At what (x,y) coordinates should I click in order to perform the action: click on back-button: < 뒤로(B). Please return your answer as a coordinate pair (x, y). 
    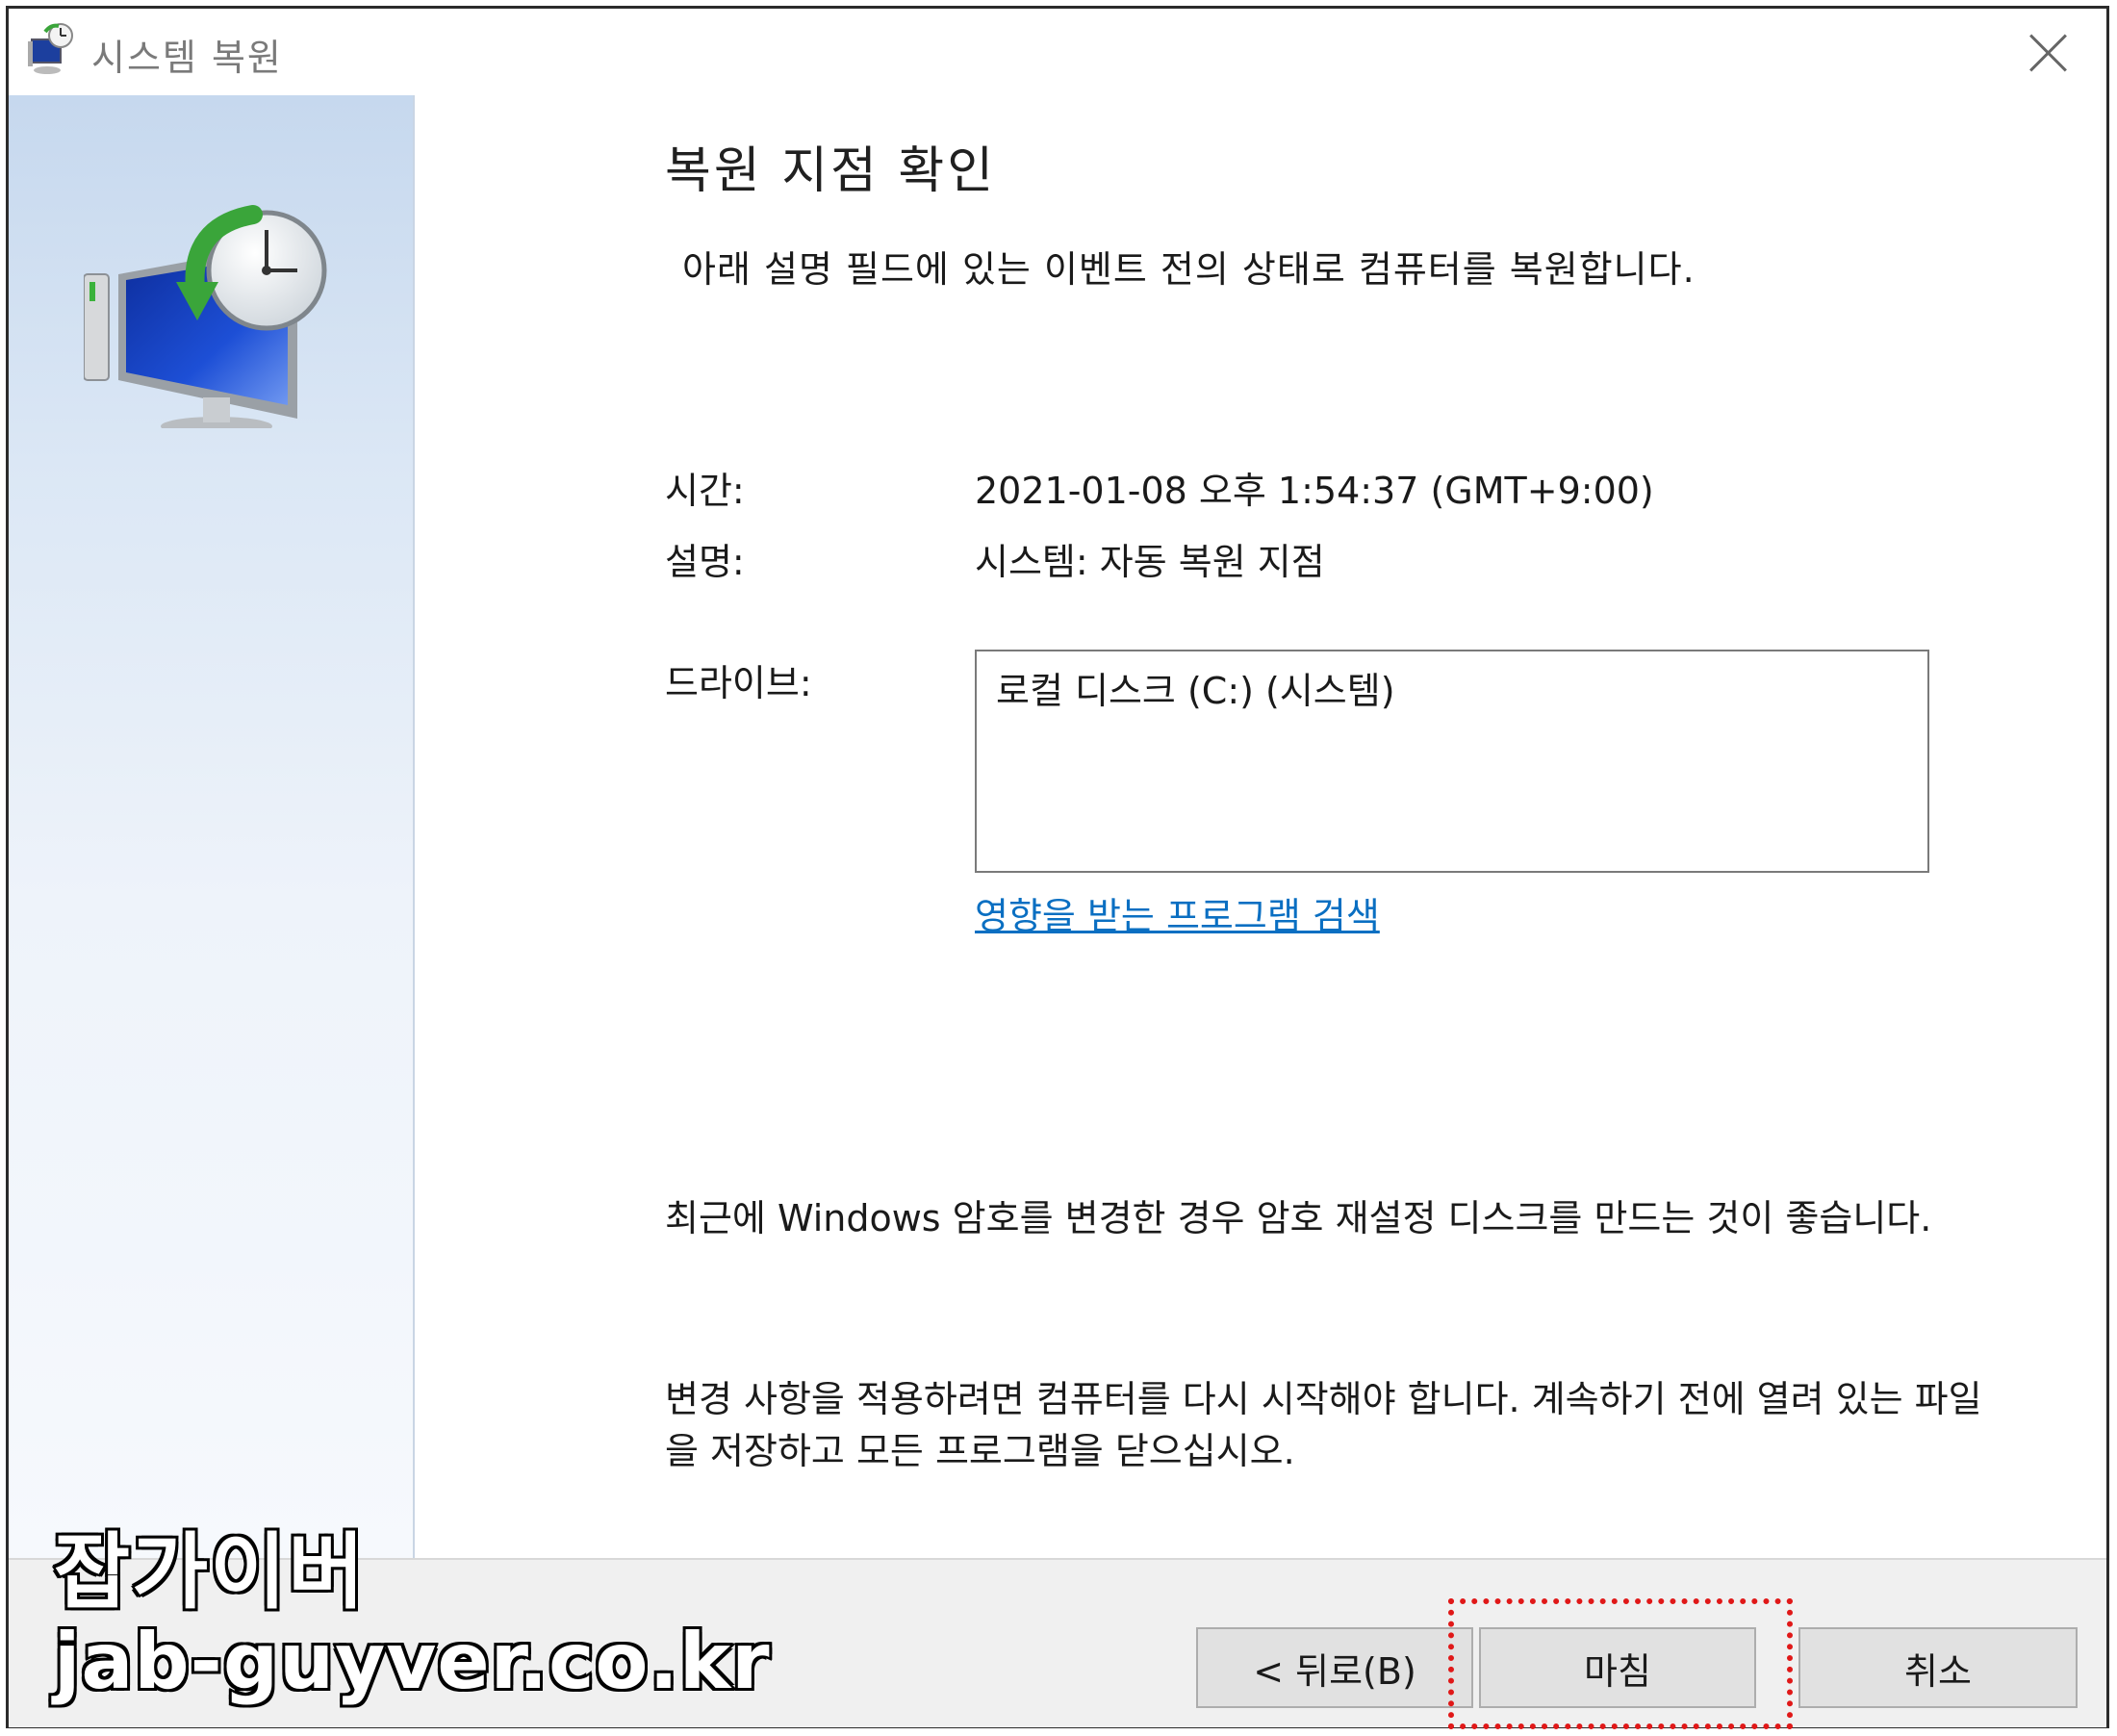
    Looking at the image, I should click on (1335, 1667).